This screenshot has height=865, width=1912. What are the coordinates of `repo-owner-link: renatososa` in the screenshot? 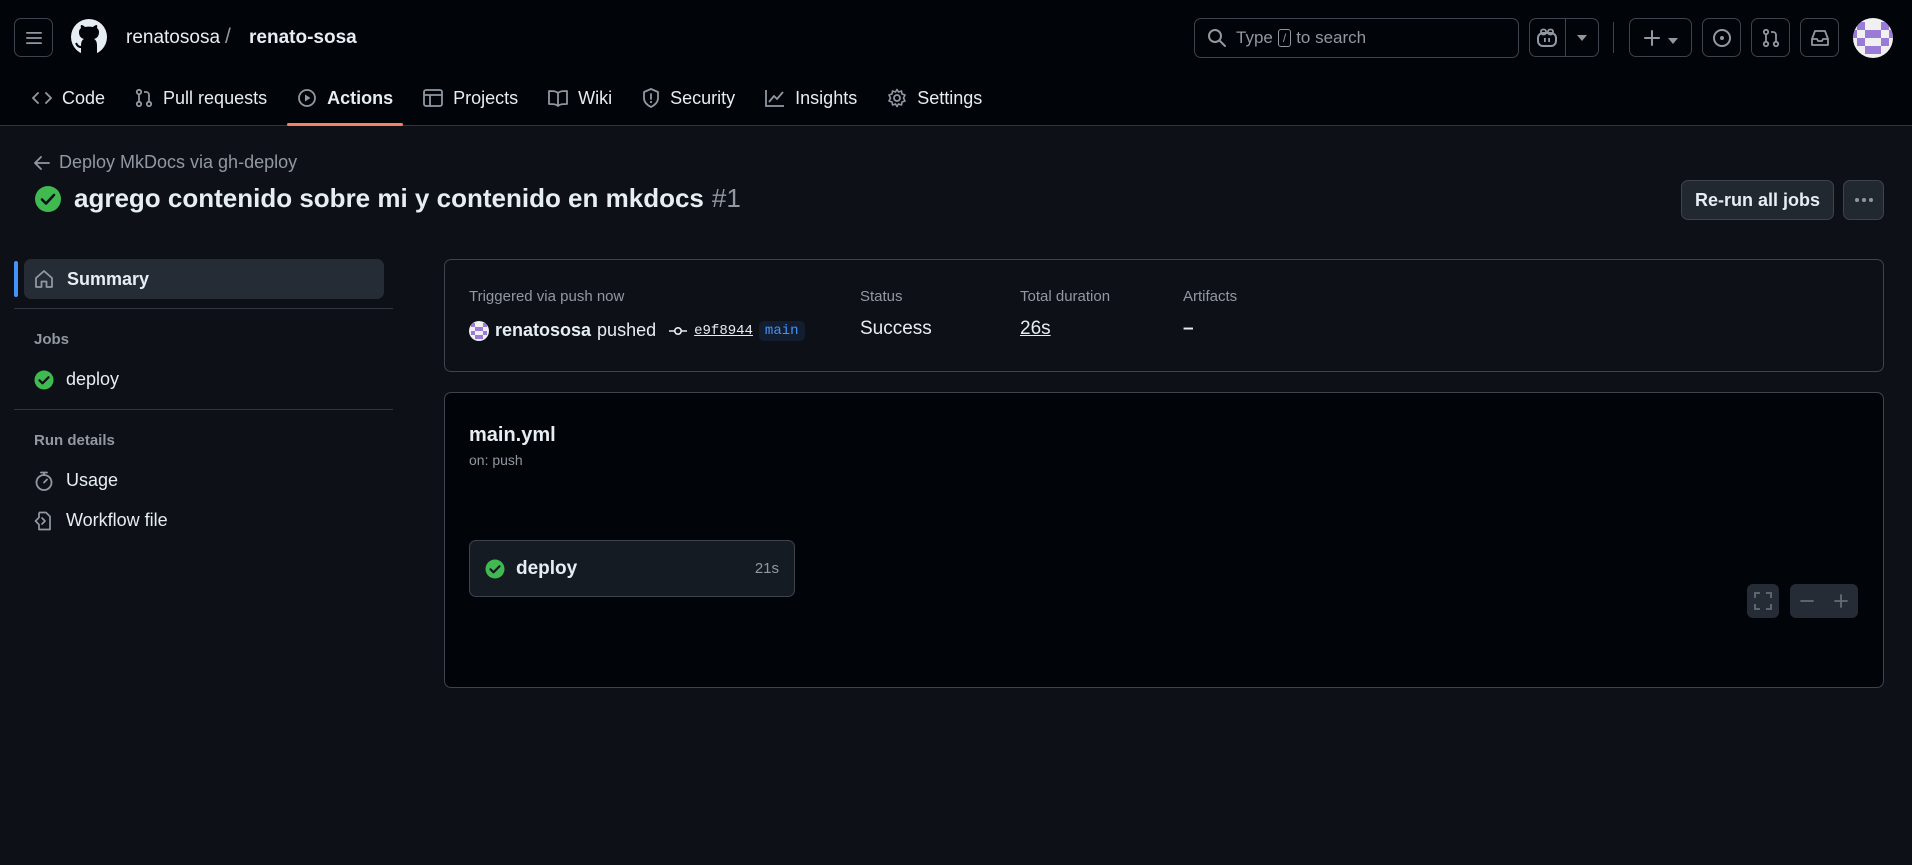 It's located at (173, 38).